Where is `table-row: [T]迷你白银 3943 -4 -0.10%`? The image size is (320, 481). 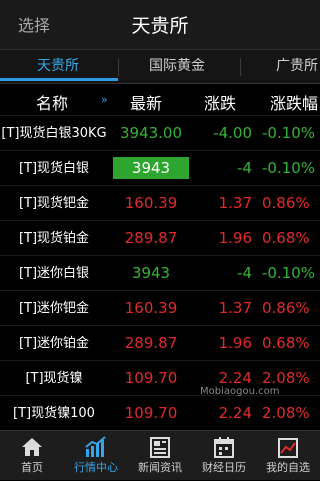 table-row: [T]迷你白银 3943 -4 -0.10% is located at coordinates (160, 272).